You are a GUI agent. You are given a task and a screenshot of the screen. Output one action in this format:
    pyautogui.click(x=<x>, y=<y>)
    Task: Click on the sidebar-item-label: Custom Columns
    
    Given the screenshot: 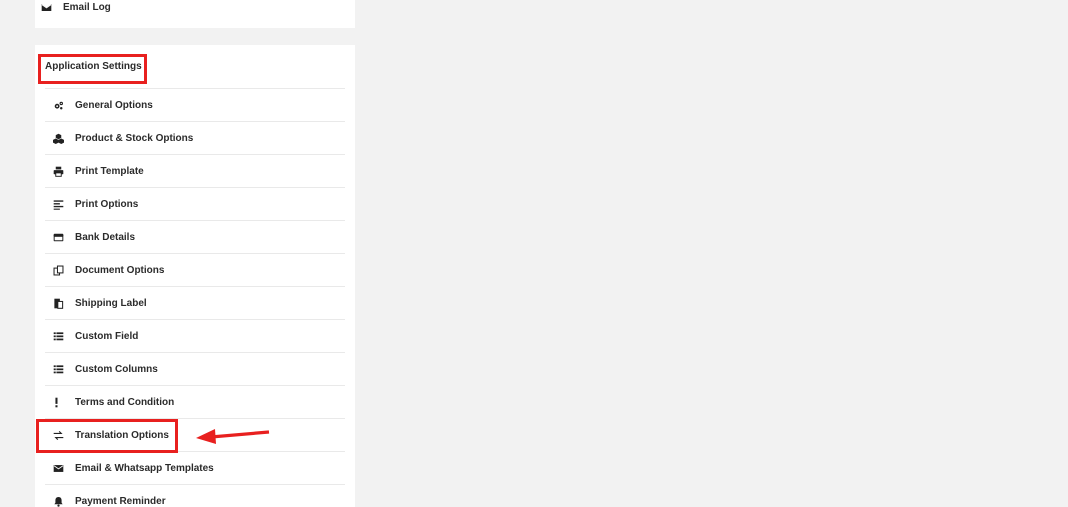 What is the action you would take?
    pyautogui.click(x=116, y=369)
    